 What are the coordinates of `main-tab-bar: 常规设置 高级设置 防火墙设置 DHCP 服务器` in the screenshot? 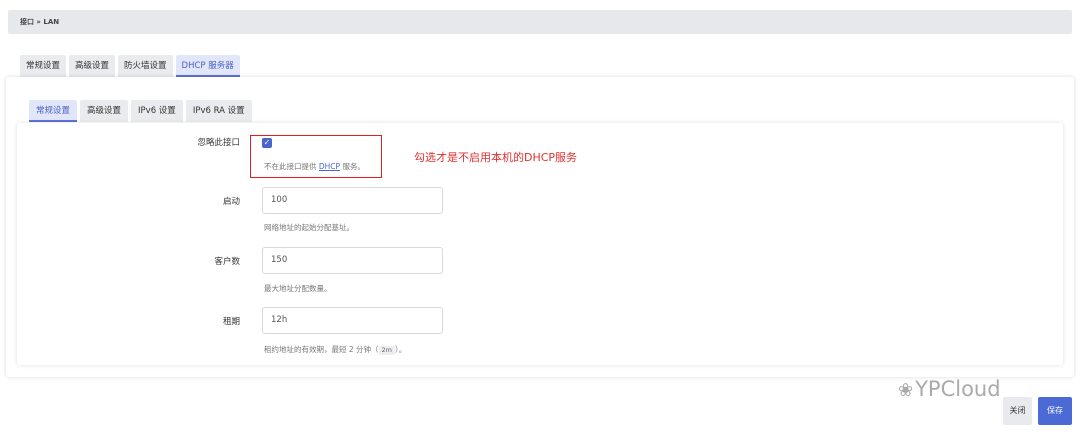 It's located at (130, 66).